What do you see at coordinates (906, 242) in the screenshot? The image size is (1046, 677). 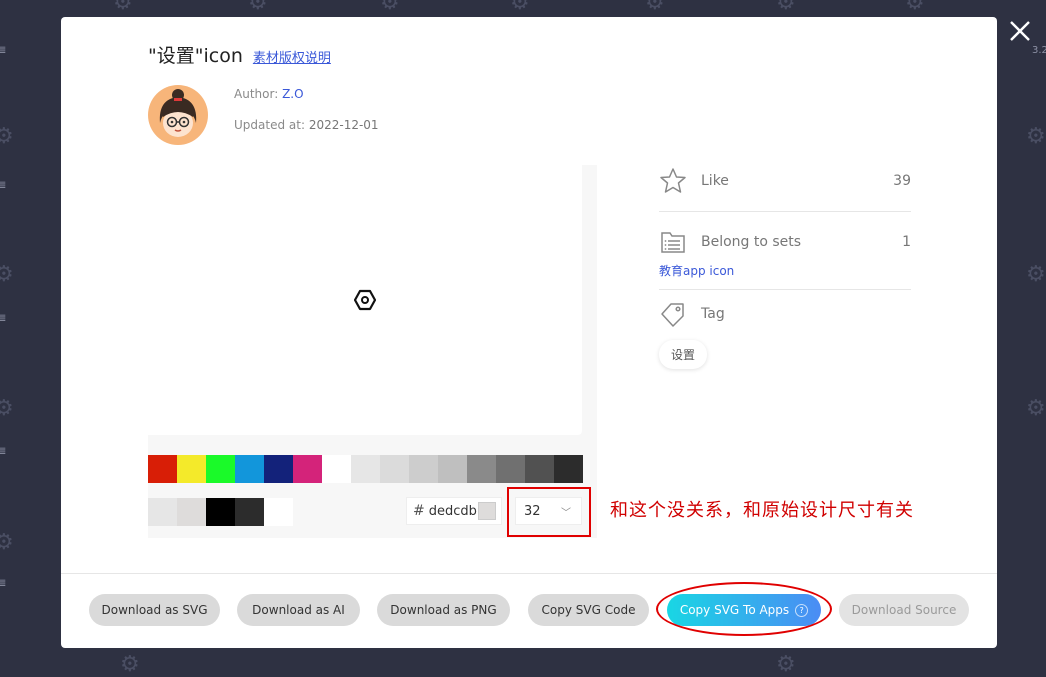 I see `sets-count: 1` at bounding box center [906, 242].